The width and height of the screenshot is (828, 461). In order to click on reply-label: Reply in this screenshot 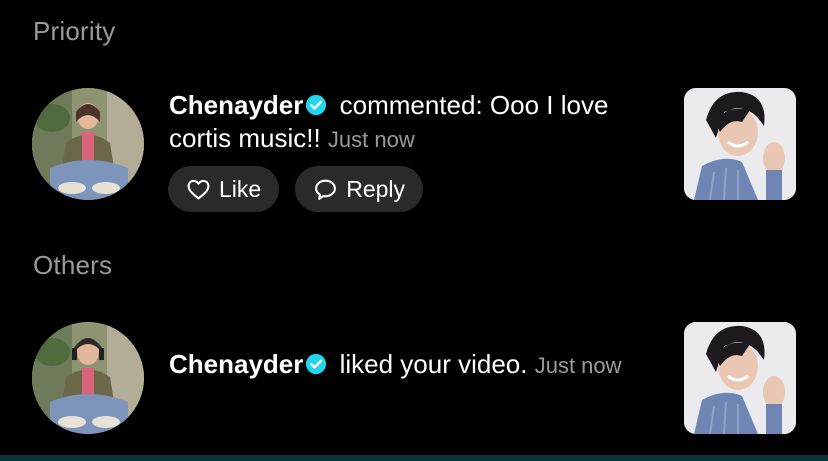, I will do `click(376, 188)`.